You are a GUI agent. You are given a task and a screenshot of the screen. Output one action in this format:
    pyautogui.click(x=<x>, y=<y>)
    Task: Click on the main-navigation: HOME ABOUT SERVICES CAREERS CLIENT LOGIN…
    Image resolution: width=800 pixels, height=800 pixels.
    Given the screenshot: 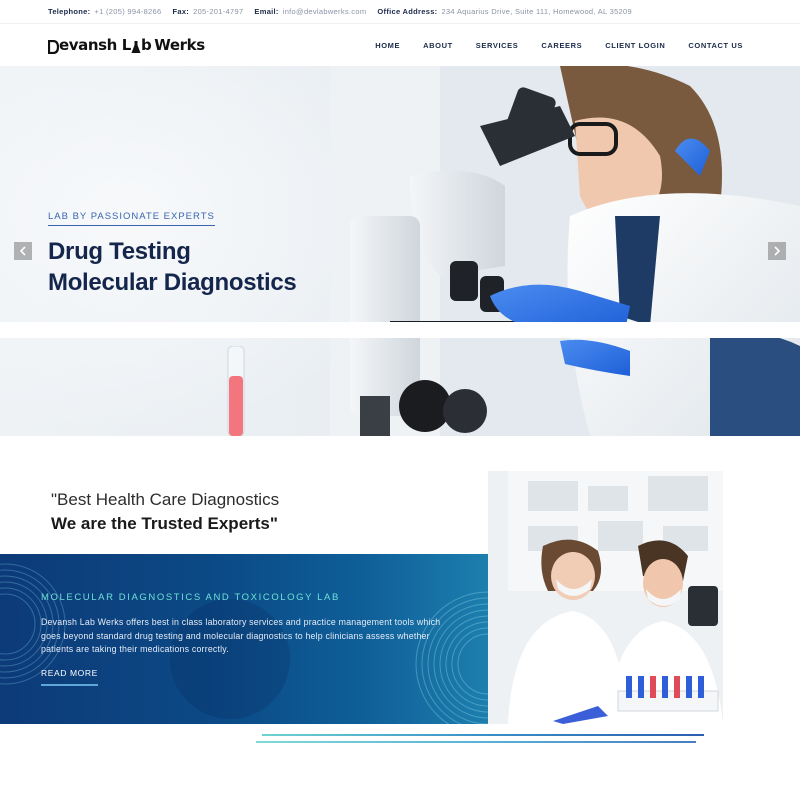 What is the action you would take?
    pyautogui.click(x=559, y=45)
    